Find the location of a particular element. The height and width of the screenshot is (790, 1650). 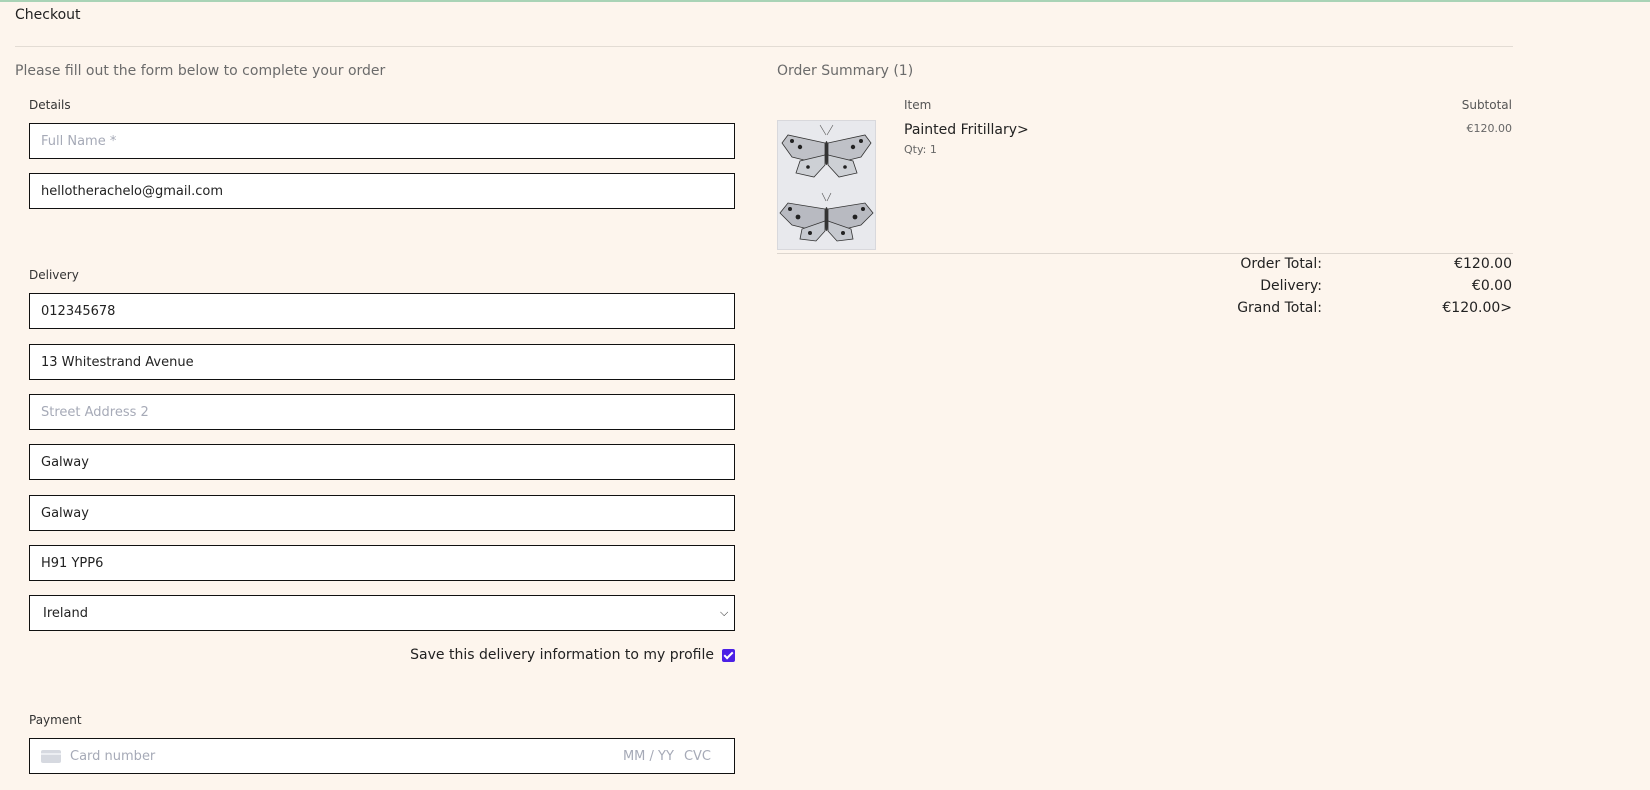

email-input is located at coordinates (382, 191).